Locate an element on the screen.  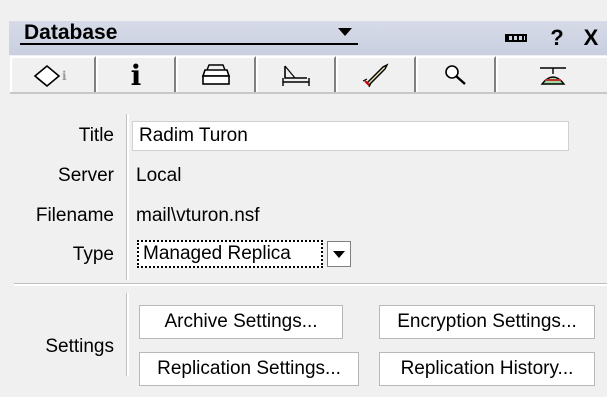
close-icon: X is located at coordinates (591, 38).